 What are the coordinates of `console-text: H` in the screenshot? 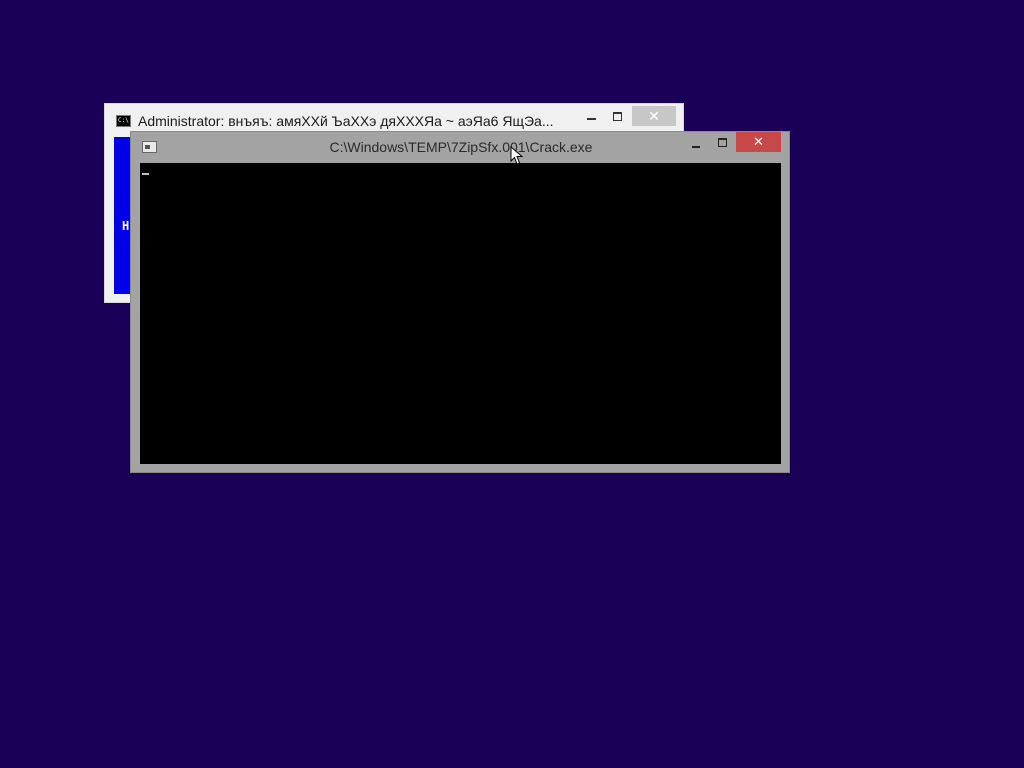 It's located at (126, 226).